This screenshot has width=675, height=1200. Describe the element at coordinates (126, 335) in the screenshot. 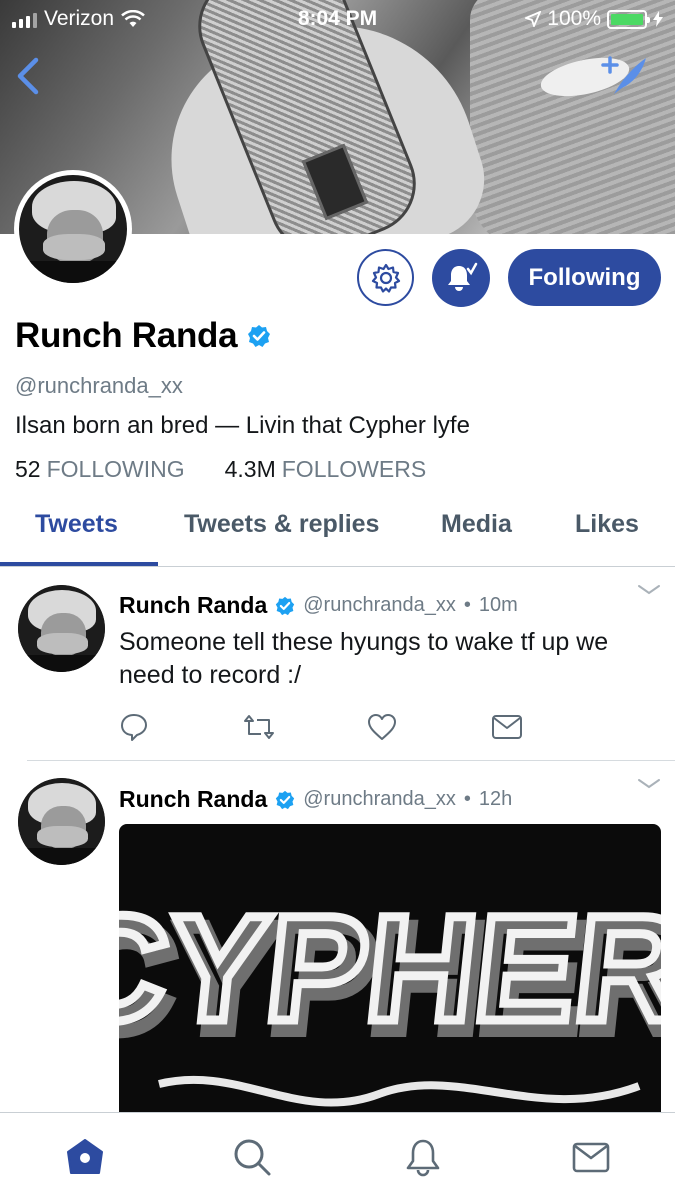

I see `profile-display-name: Runch Randa` at that location.